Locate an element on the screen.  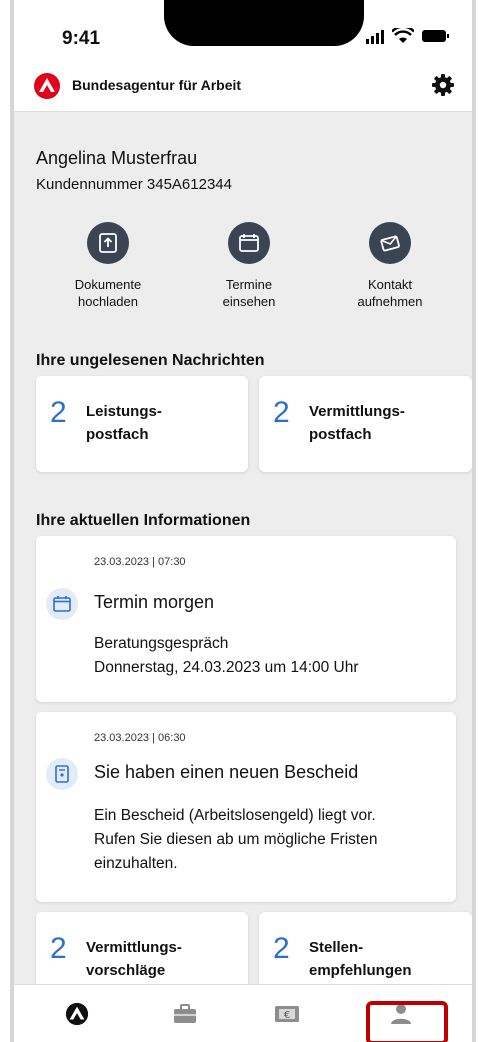
unread-messages-heading: Ihre ungelesenen Nachrichten is located at coordinates (150, 360).